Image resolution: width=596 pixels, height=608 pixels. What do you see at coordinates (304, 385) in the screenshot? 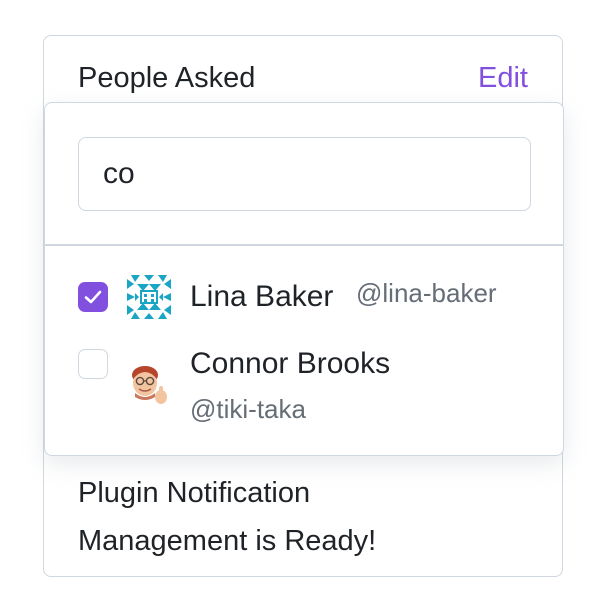
I see `user-option-connor-brooks: Connor Brooks @tiki-taka` at bounding box center [304, 385].